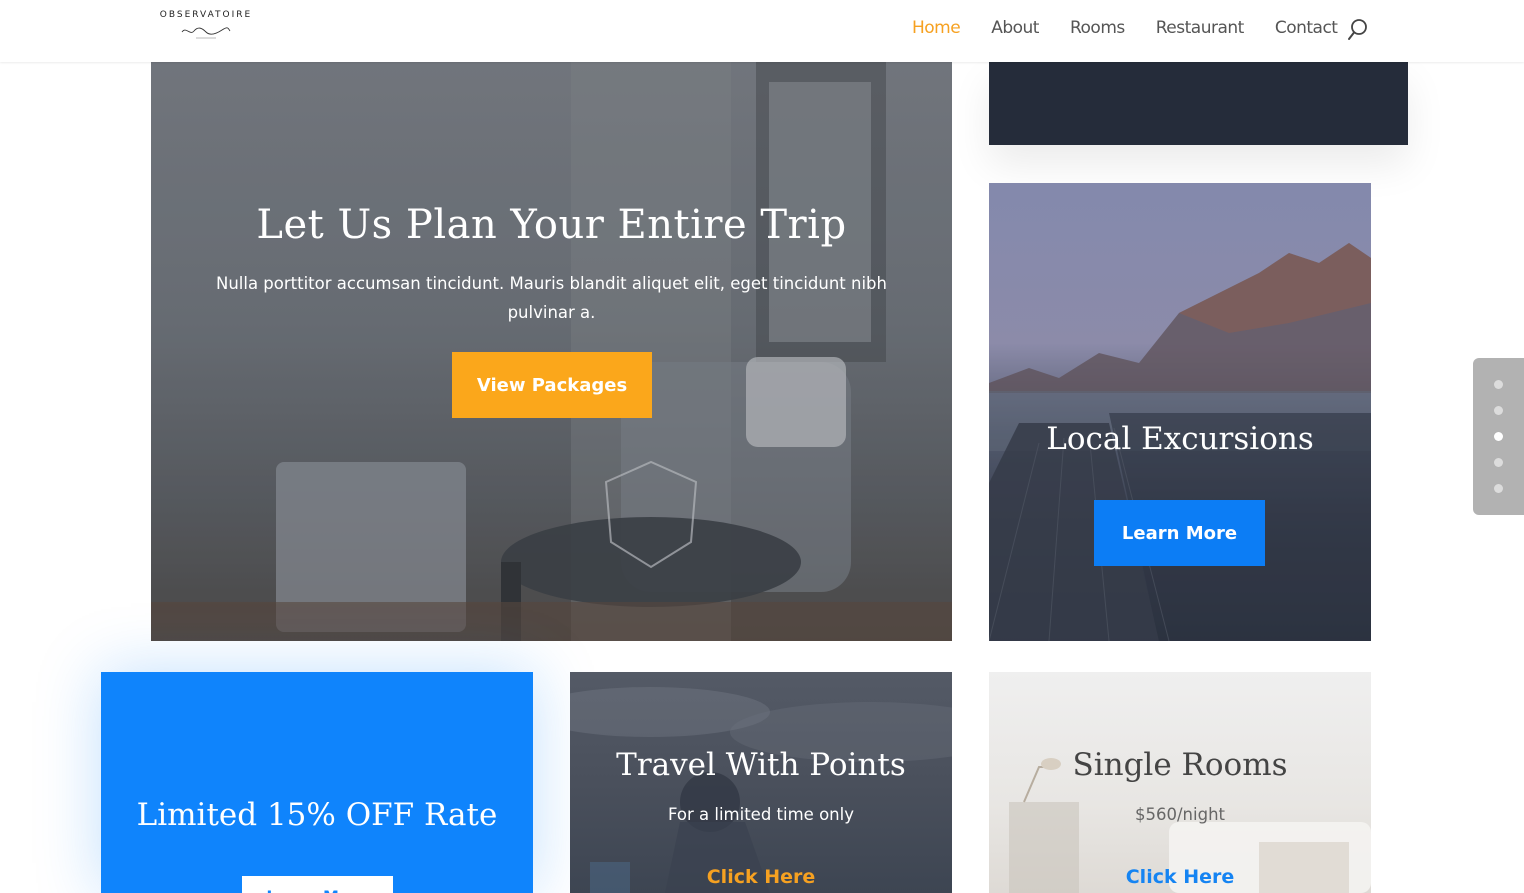 Image resolution: width=1524 pixels, height=893 pixels. I want to click on dark-panel, so click(1198, 103).